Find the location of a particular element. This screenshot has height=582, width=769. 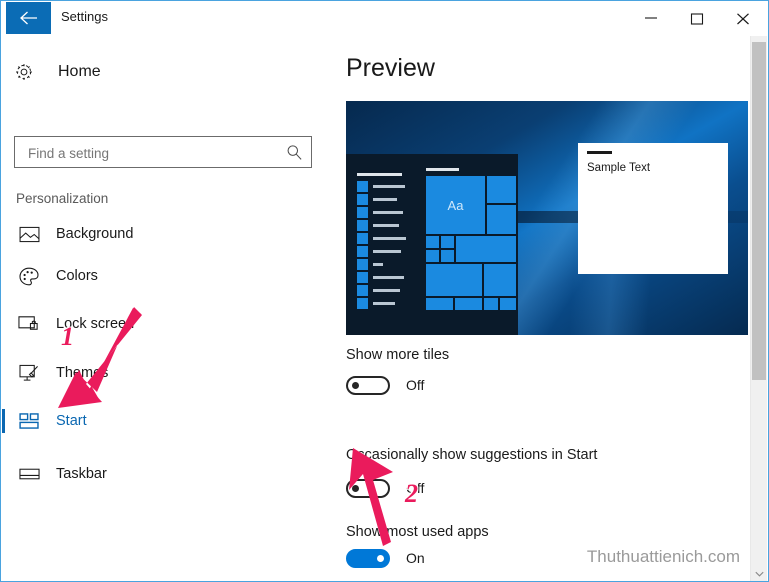

setting-label-show-suggestions: Occasionally show suggestions in Start is located at coordinates (472, 455).